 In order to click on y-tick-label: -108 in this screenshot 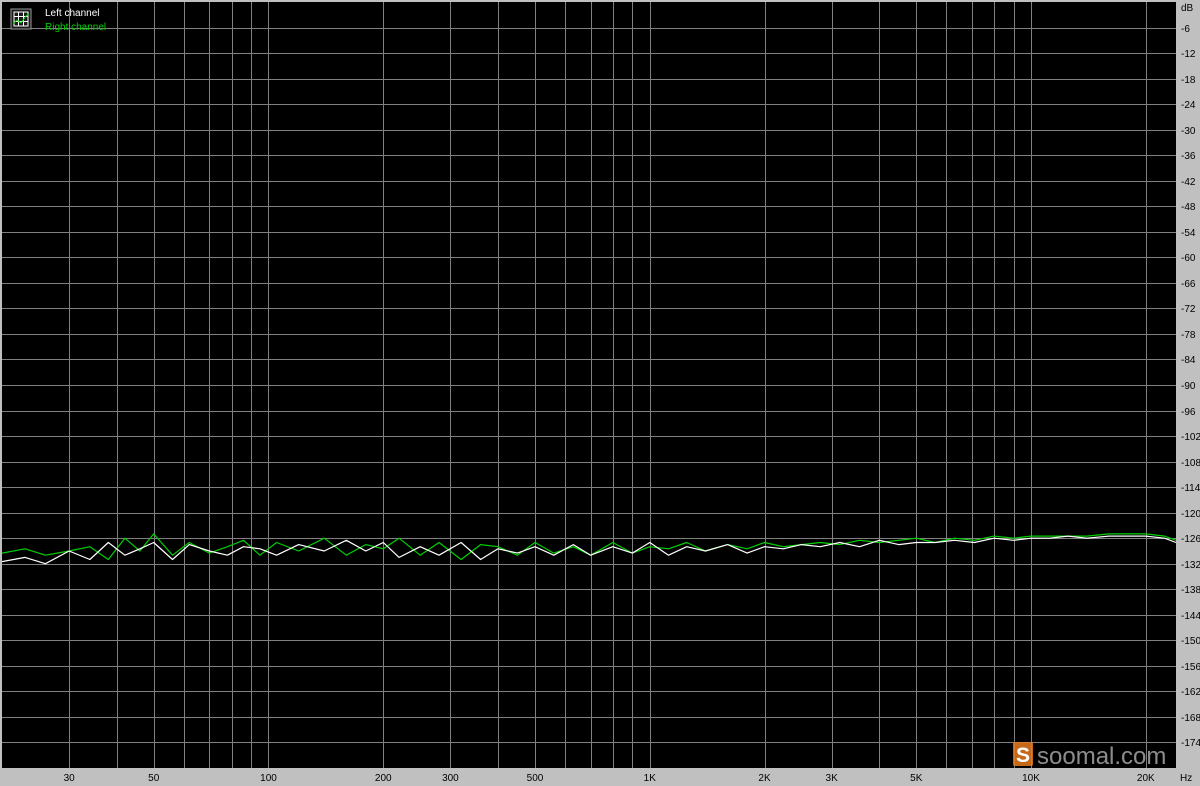, I will do `click(1190, 463)`.